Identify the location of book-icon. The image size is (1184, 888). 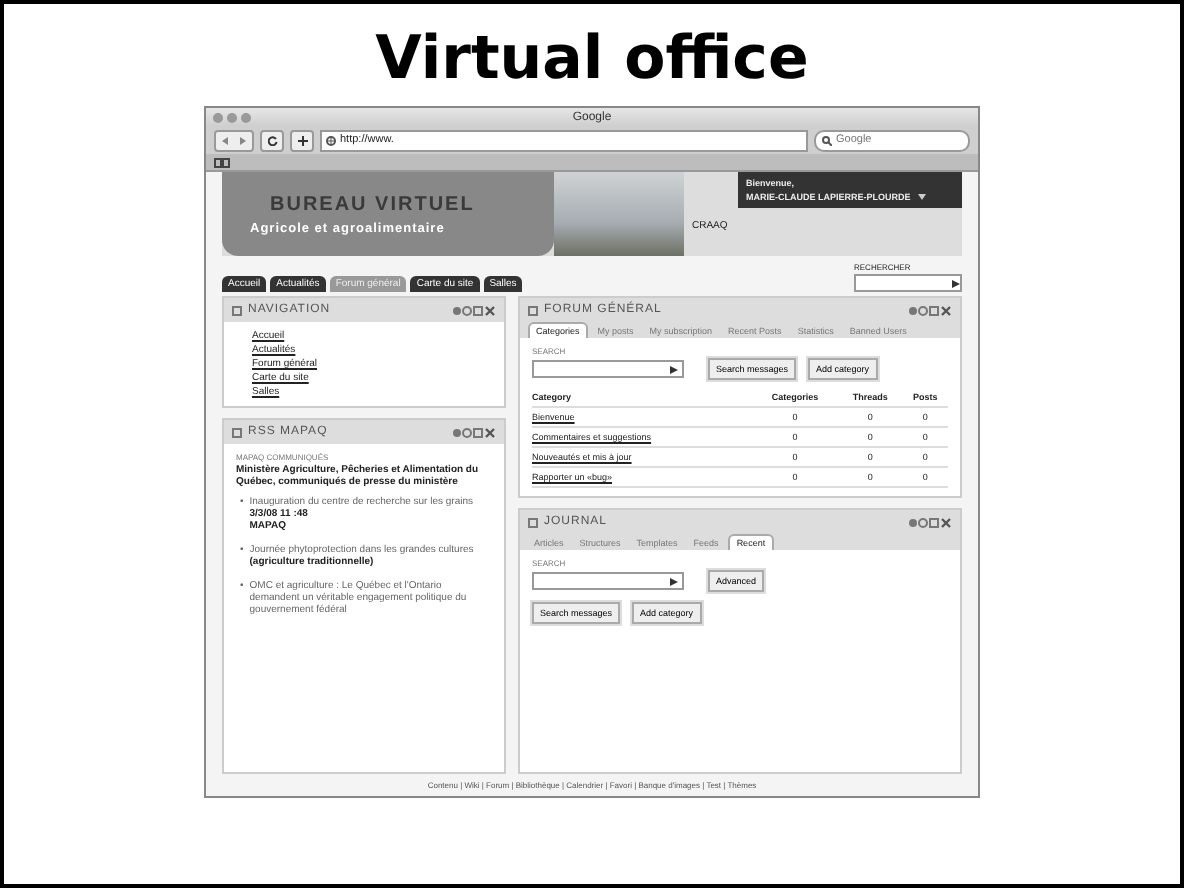
(222, 162).